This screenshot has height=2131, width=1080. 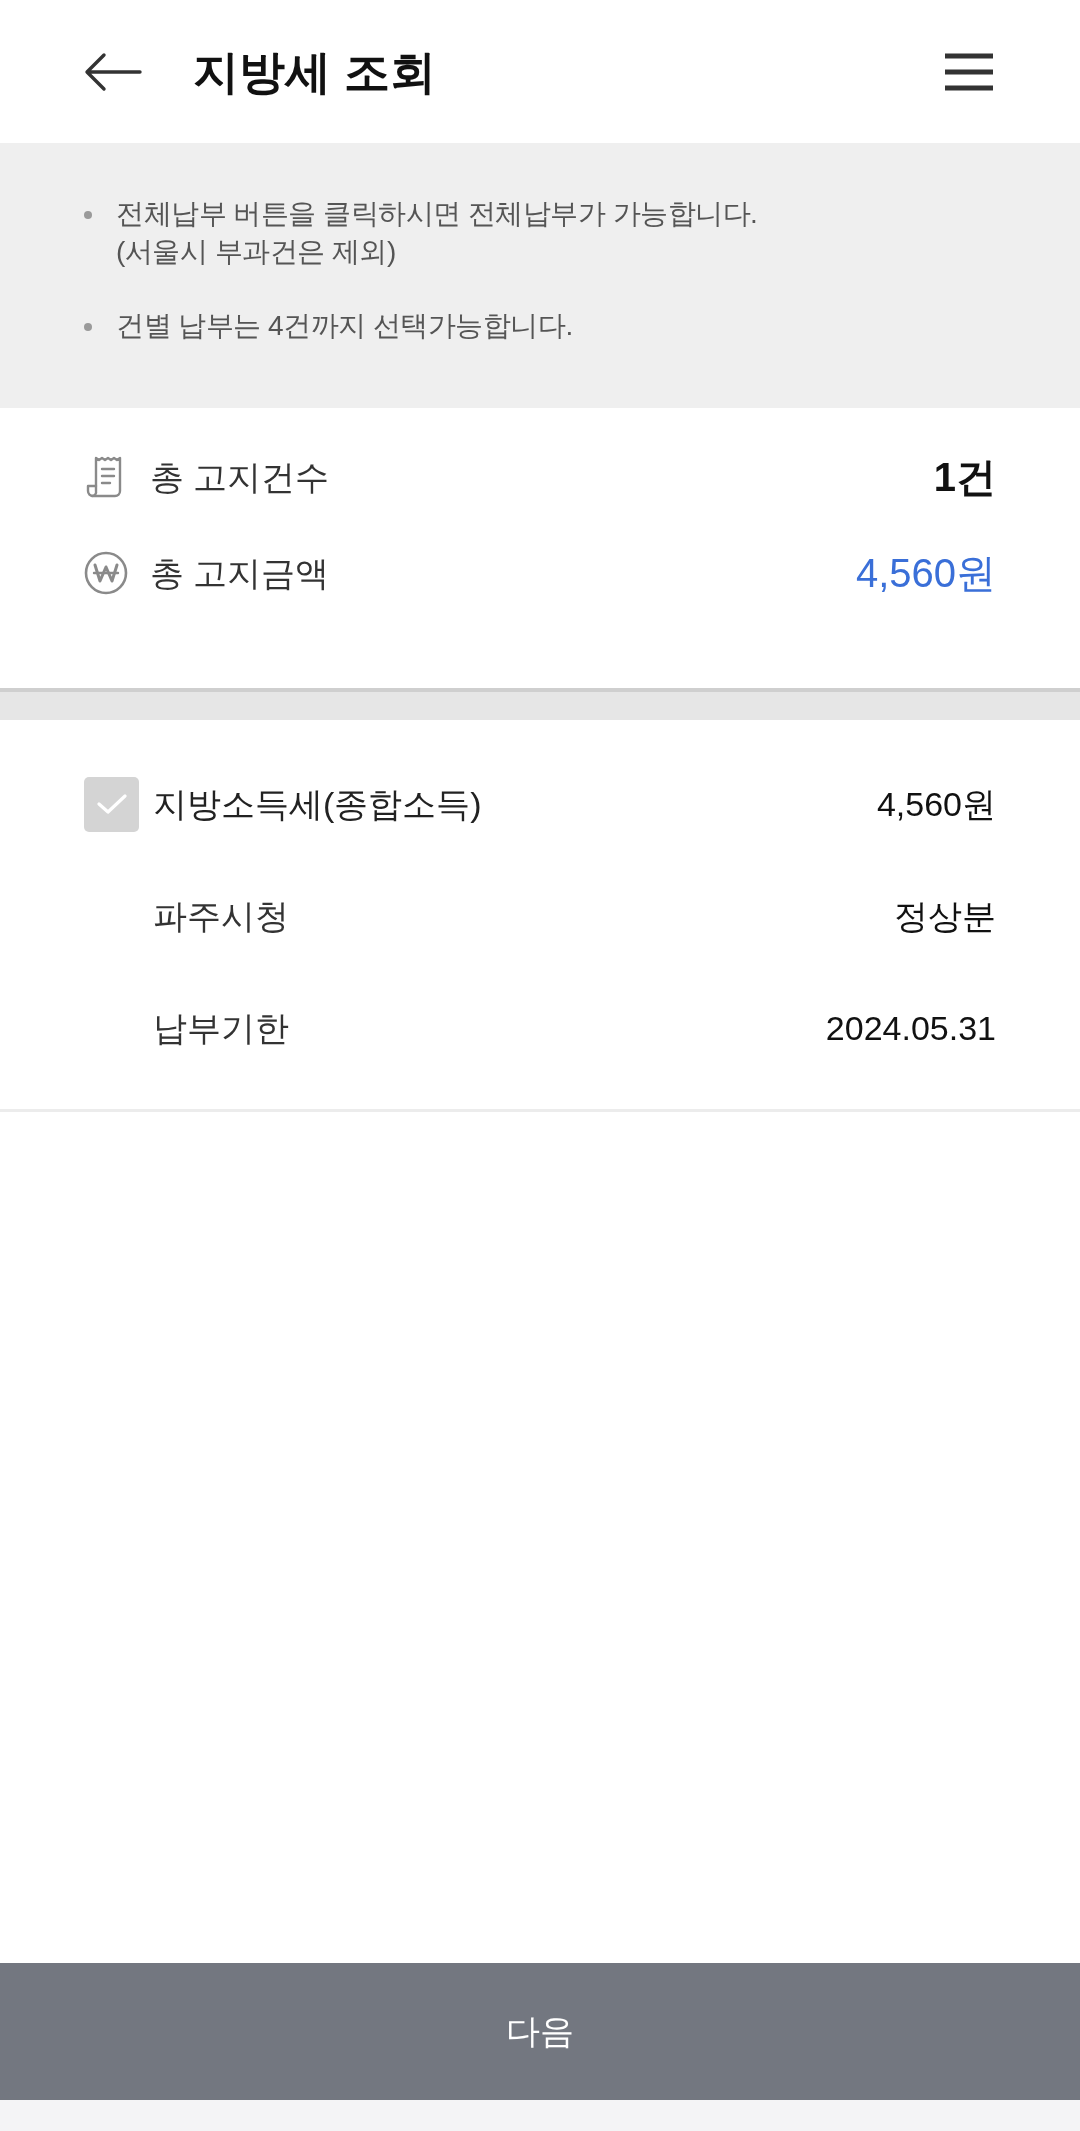 I want to click on tax-name: 지방소득세(종합소득), so click(x=317, y=804).